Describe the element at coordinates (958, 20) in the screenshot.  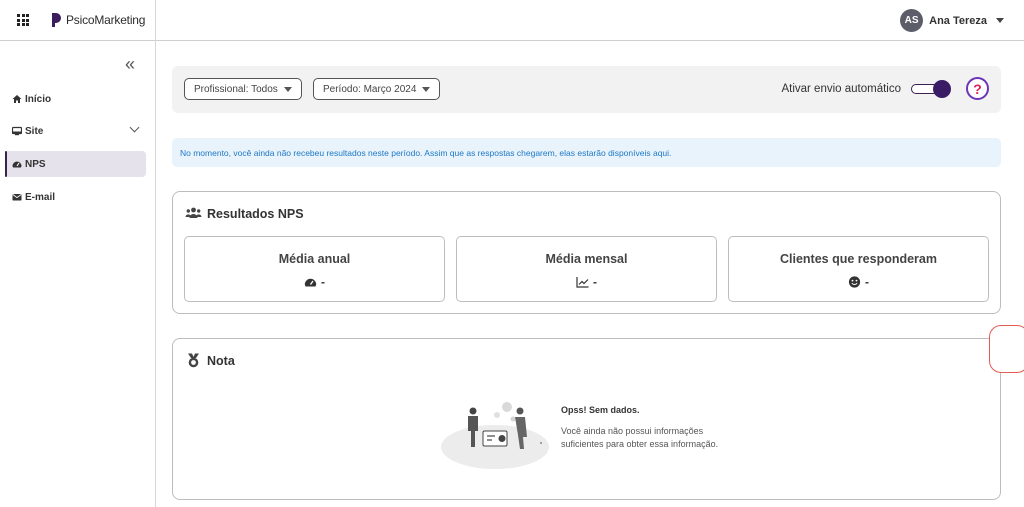
I see `user-name: Ana Tereza` at that location.